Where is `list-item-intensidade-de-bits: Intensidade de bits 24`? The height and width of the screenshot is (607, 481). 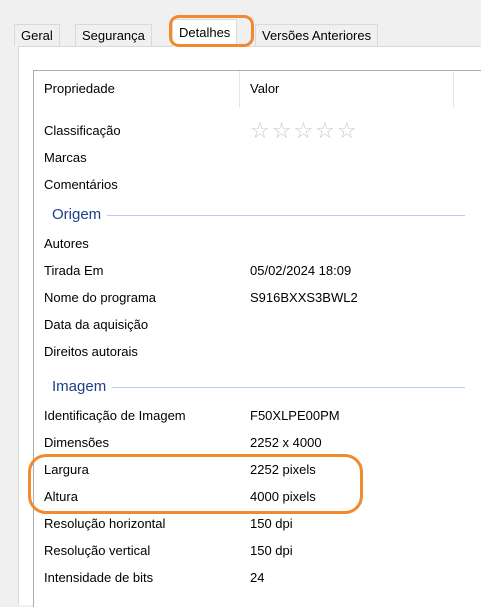
list-item-intensidade-de-bits: Intensidade de bits 24 is located at coordinates (257, 577).